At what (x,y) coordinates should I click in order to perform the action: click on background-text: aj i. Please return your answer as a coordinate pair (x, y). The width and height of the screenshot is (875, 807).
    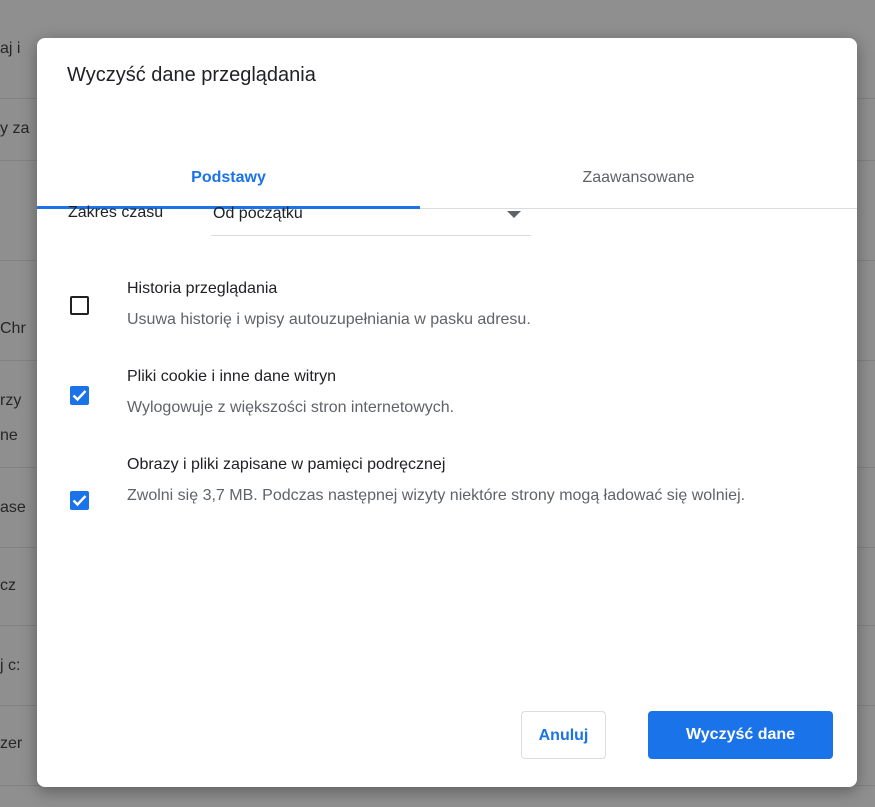
    Looking at the image, I should click on (10, 48).